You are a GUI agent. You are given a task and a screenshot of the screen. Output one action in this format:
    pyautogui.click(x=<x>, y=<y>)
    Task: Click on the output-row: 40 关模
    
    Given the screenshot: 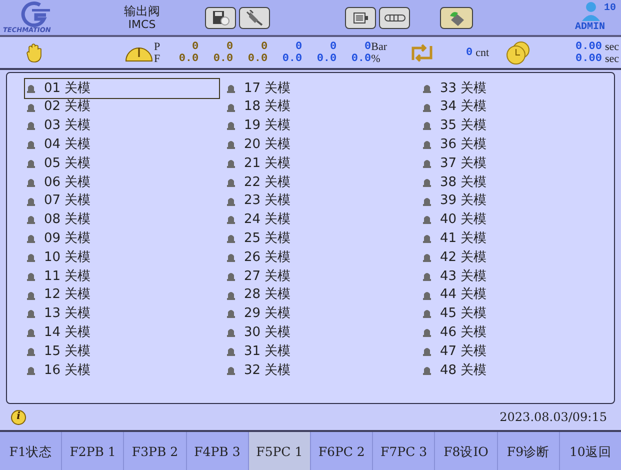 What is the action you would take?
    pyautogui.click(x=496, y=220)
    